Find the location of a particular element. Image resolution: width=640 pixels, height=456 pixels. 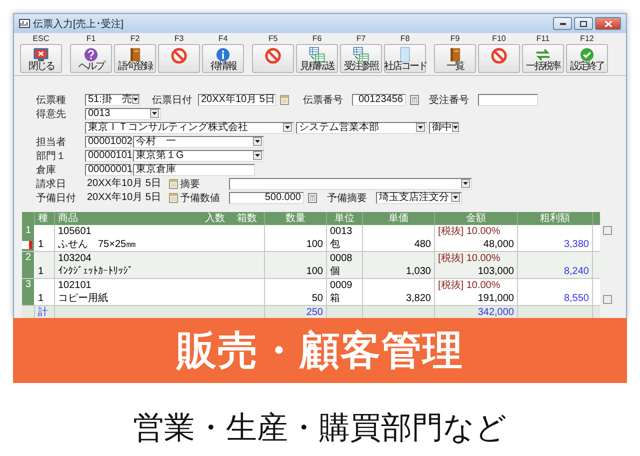

number-field: 00123456 is located at coordinates (379, 100).